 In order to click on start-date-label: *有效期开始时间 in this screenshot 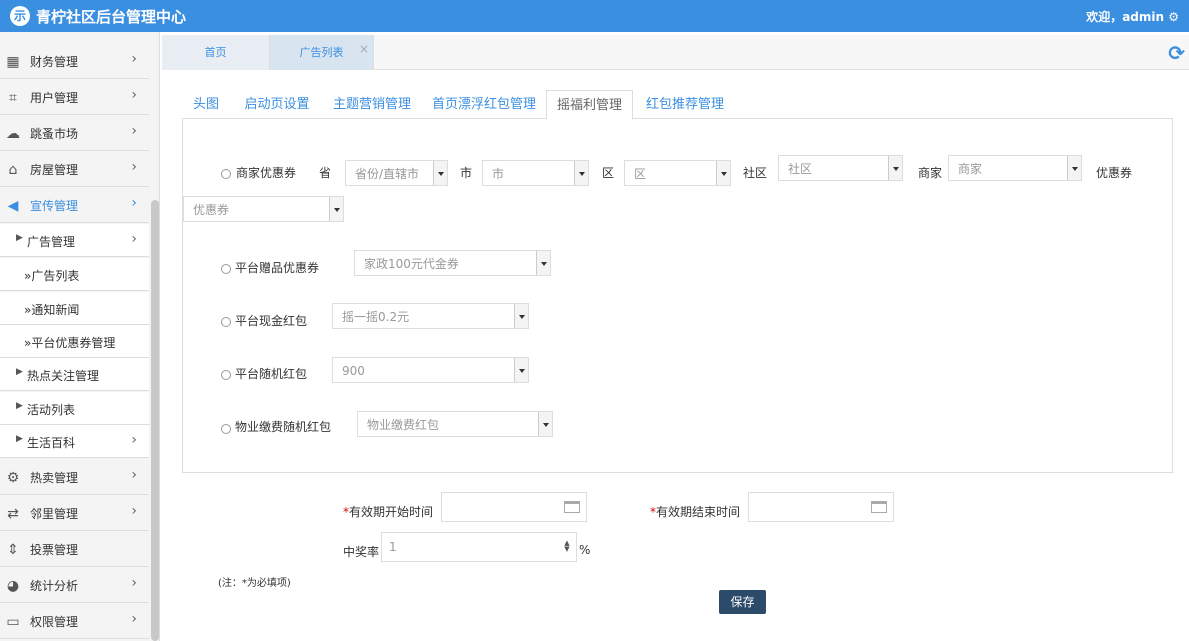, I will do `click(388, 512)`.